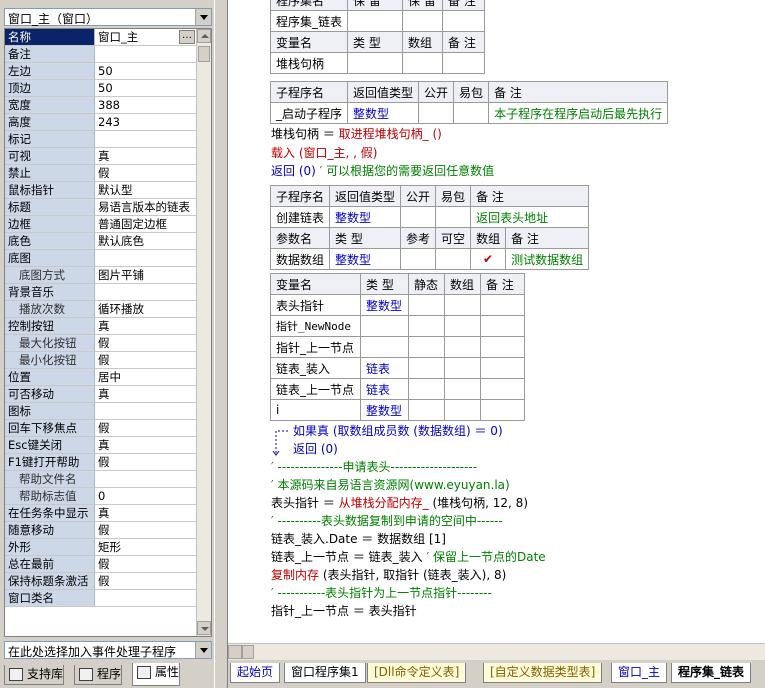 The height and width of the screenshot is (688, 765). I want to click on property-scrollbar, so click(203, 332).